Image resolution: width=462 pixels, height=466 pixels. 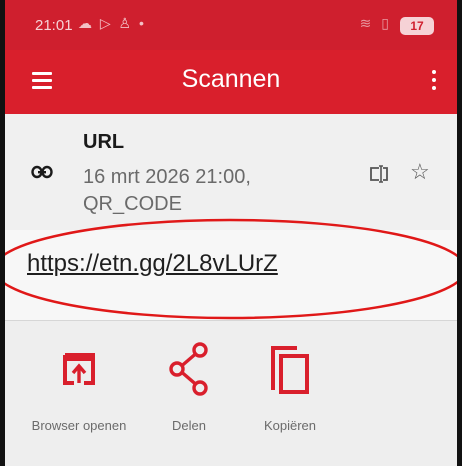 What do you see at coordinates (231, 79) in the screenshot?
I see `page-title: Scannen` at bounding box center [231, 79].